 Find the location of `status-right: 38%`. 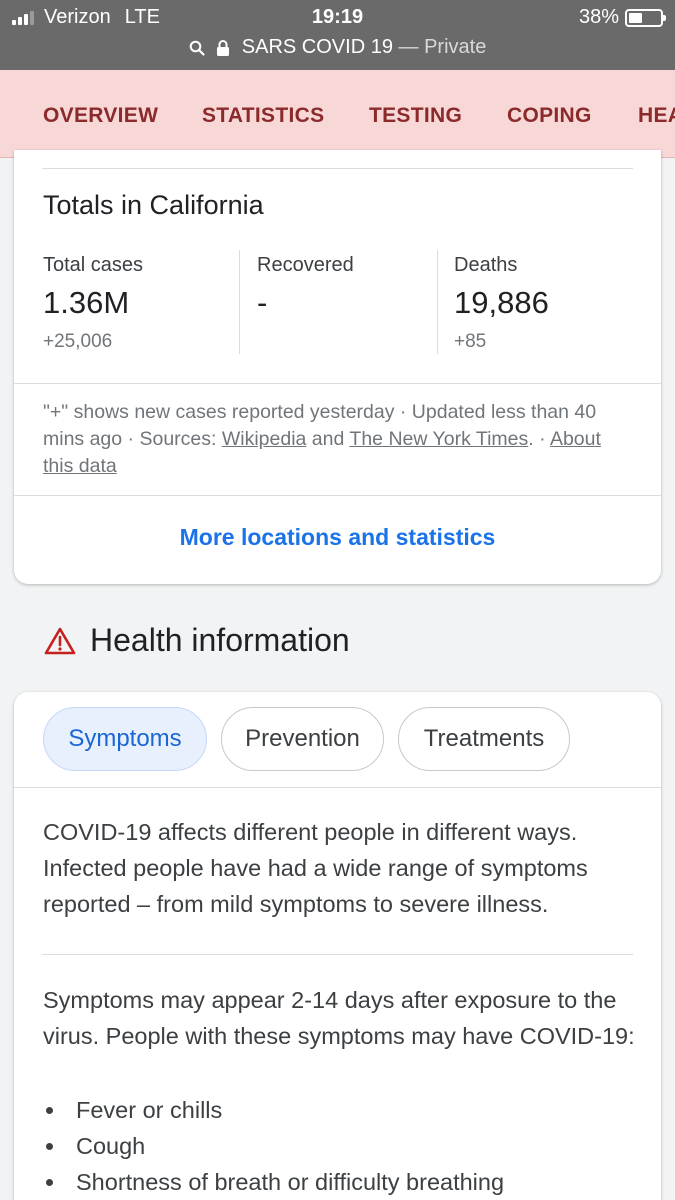

status-right: 38% is located at coordinates (622, 17).